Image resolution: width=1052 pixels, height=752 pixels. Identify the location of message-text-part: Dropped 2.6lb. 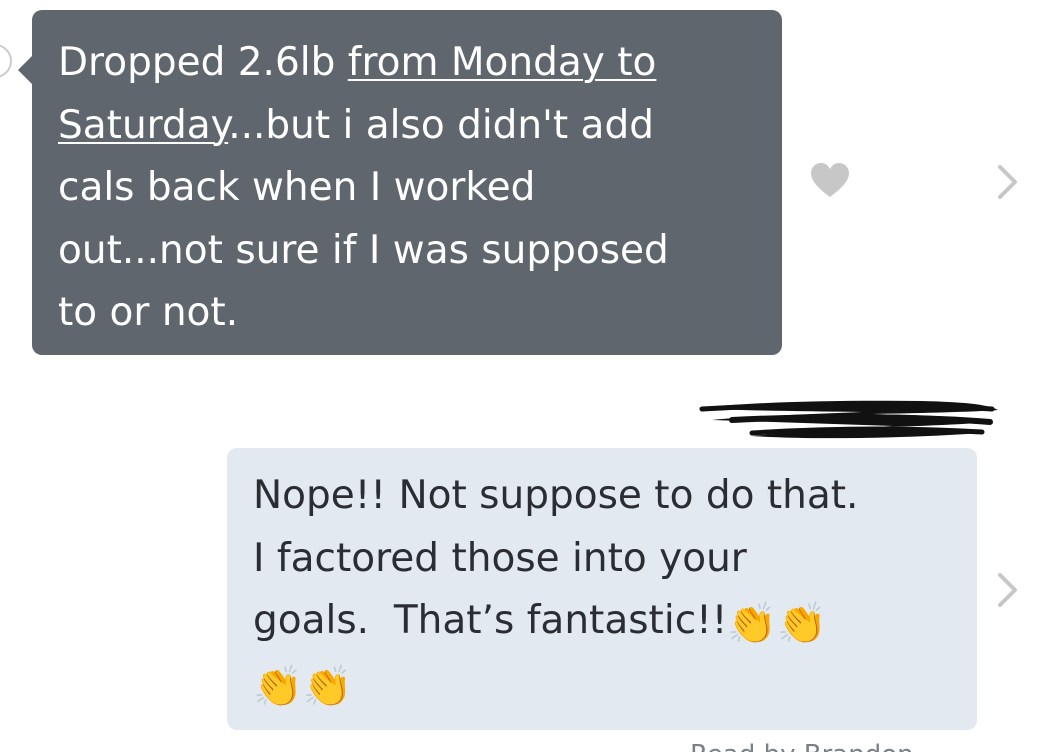
(203, 62).